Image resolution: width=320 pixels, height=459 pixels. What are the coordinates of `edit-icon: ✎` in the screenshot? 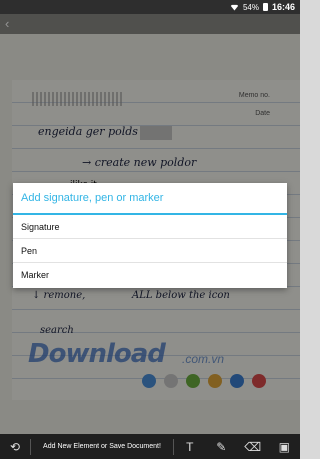 It's located at (222, 447).